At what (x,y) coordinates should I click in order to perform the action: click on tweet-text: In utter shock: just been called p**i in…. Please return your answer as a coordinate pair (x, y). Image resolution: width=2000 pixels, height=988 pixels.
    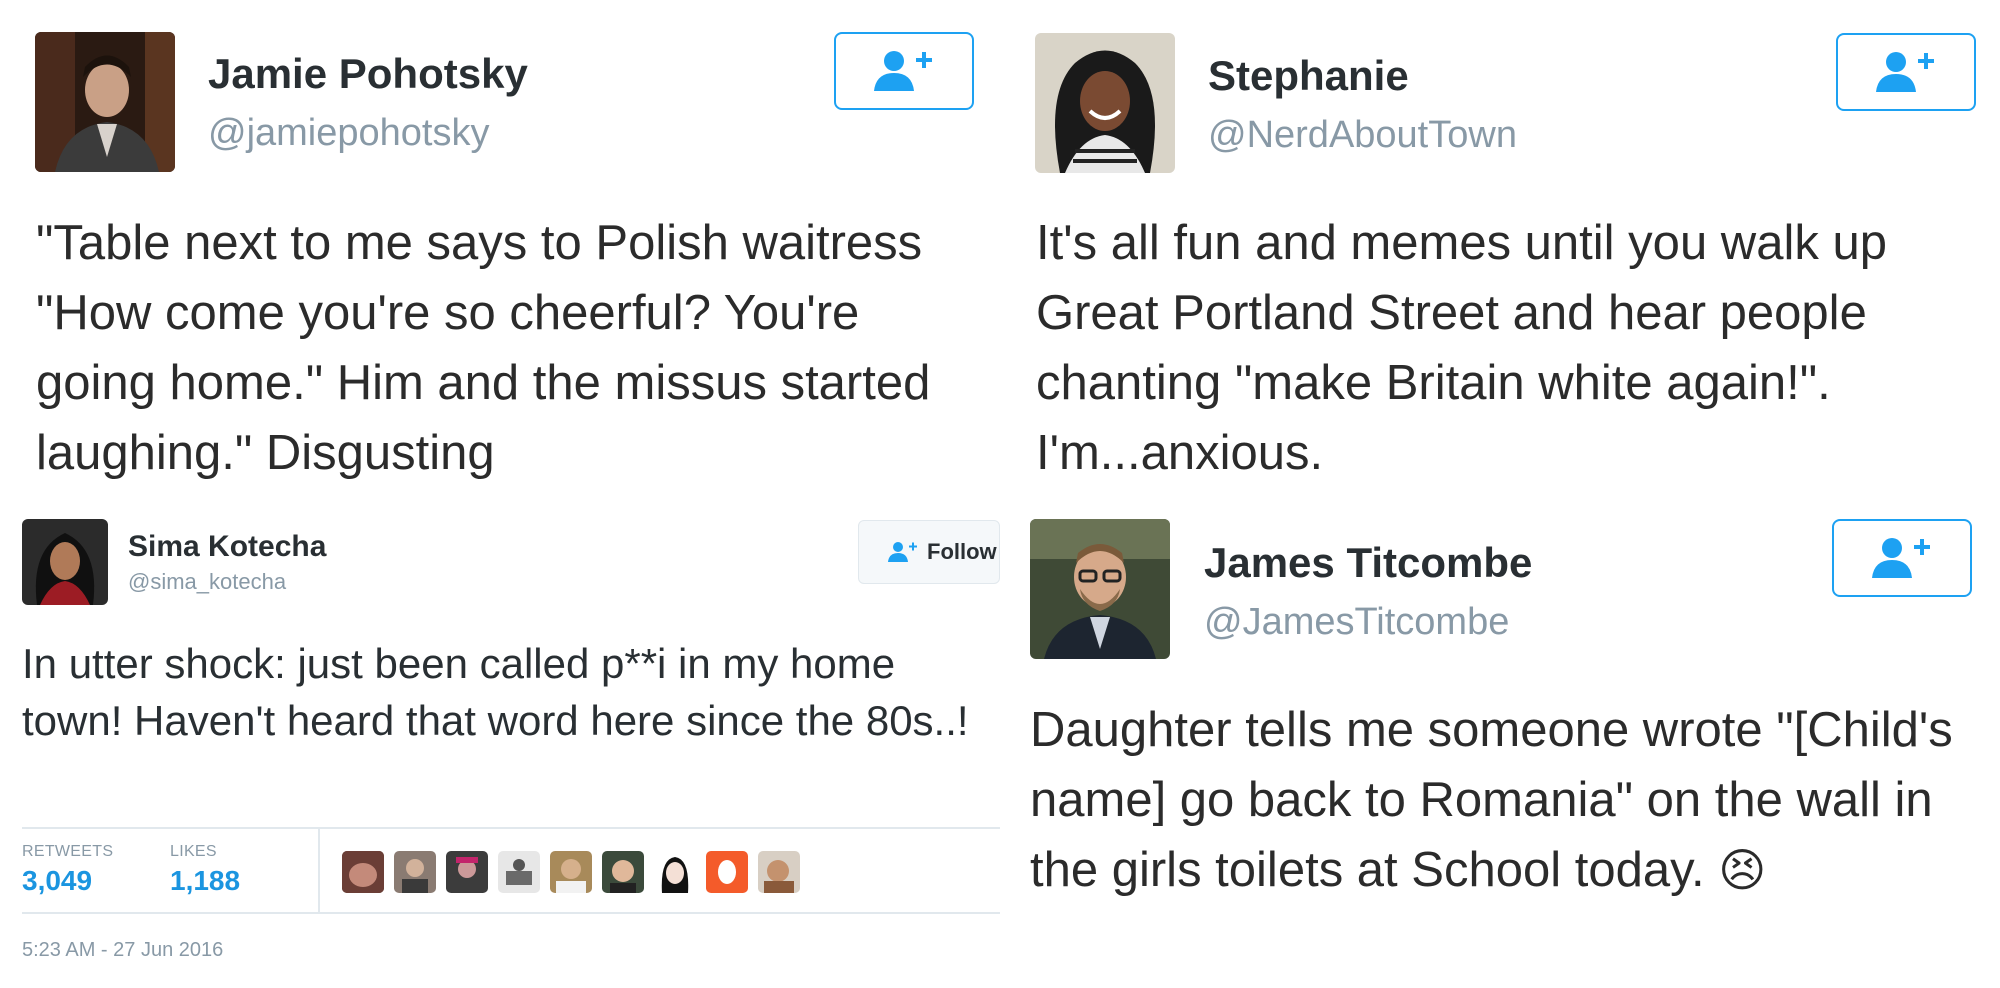
    Looking at the image, I should click on (495, 692).